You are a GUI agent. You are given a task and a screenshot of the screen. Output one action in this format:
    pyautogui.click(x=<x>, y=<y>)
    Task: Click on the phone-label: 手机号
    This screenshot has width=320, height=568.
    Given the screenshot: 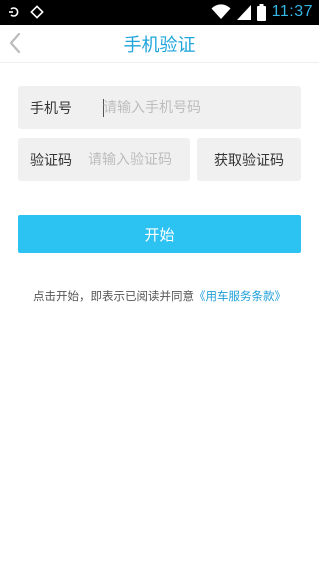 What is the action you would take?
    pyautogui.click(x=51, y=108)
    